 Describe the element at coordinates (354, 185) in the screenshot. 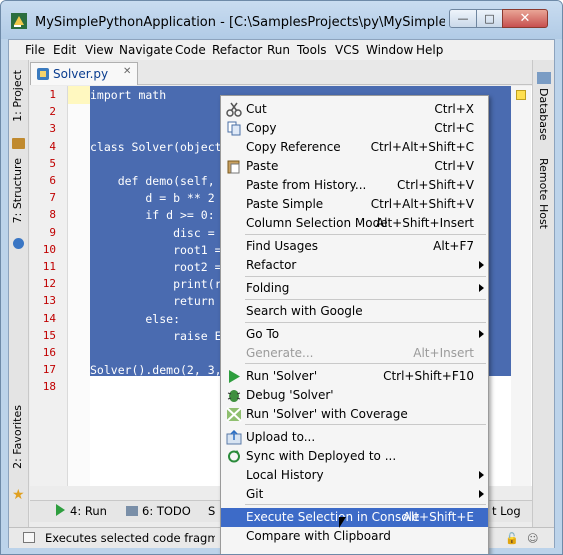

I see `menu-item-paste-from-history: Paste from History... Ctrl+Shift+V` at that location.